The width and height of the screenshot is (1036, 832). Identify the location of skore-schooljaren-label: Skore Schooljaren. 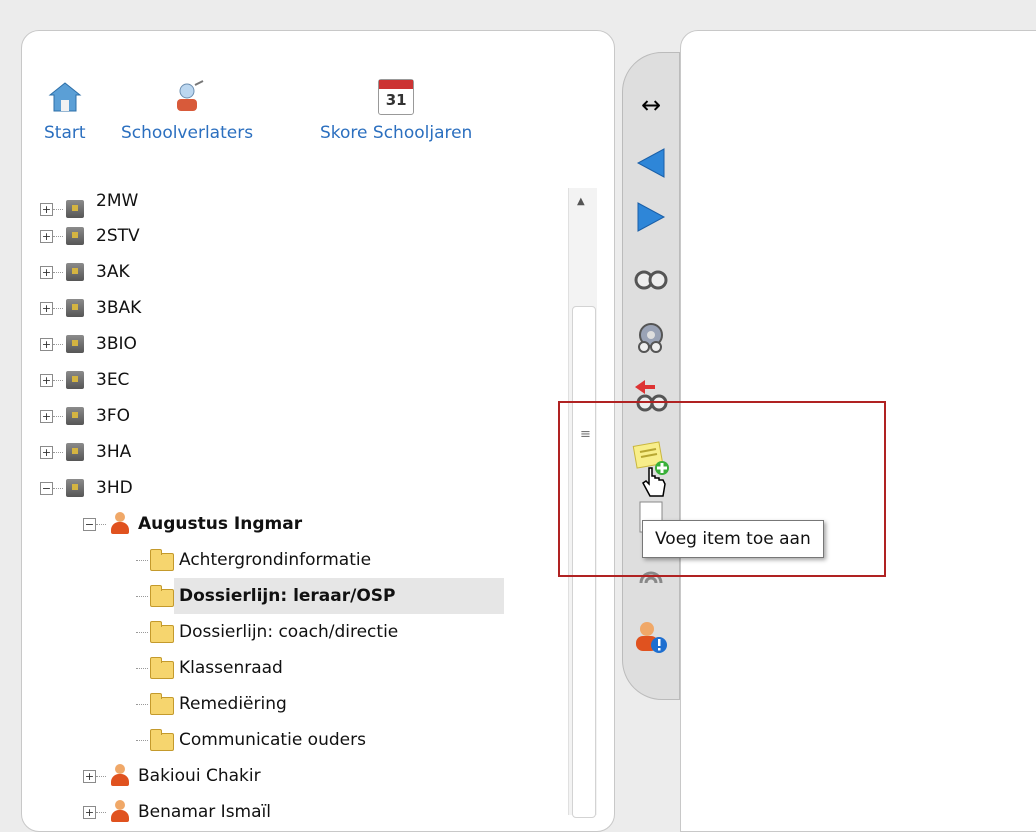
(396, 133).